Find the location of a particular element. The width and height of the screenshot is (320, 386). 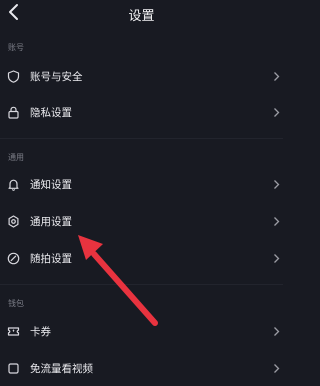

settings-row-coupons: 卡券 is located at coordinates (141, 331).